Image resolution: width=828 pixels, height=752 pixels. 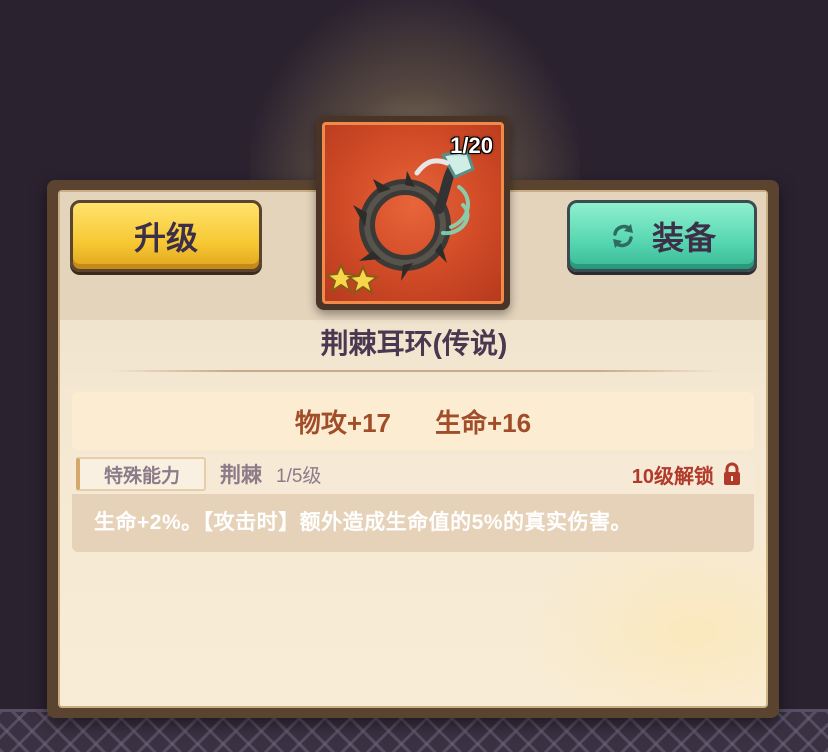 I want to click on stat-attack: 物攻+17, so click(x=342, y=422).